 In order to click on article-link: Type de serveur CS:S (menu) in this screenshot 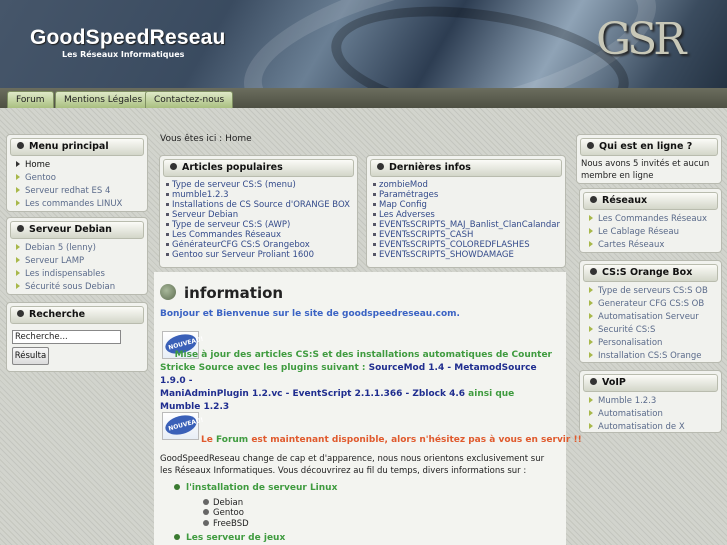, I will do `click(258, 185)`.